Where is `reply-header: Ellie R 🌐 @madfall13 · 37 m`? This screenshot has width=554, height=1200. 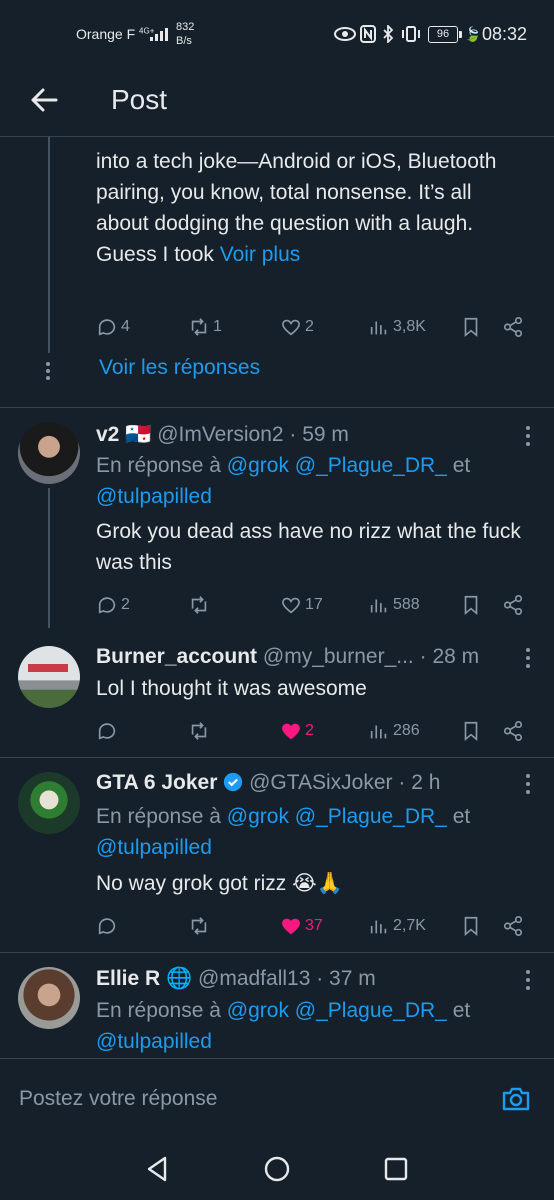 reply-header: Ellie R 🌐 @madfall13 · 37 m is located at coordinates (306, 979).